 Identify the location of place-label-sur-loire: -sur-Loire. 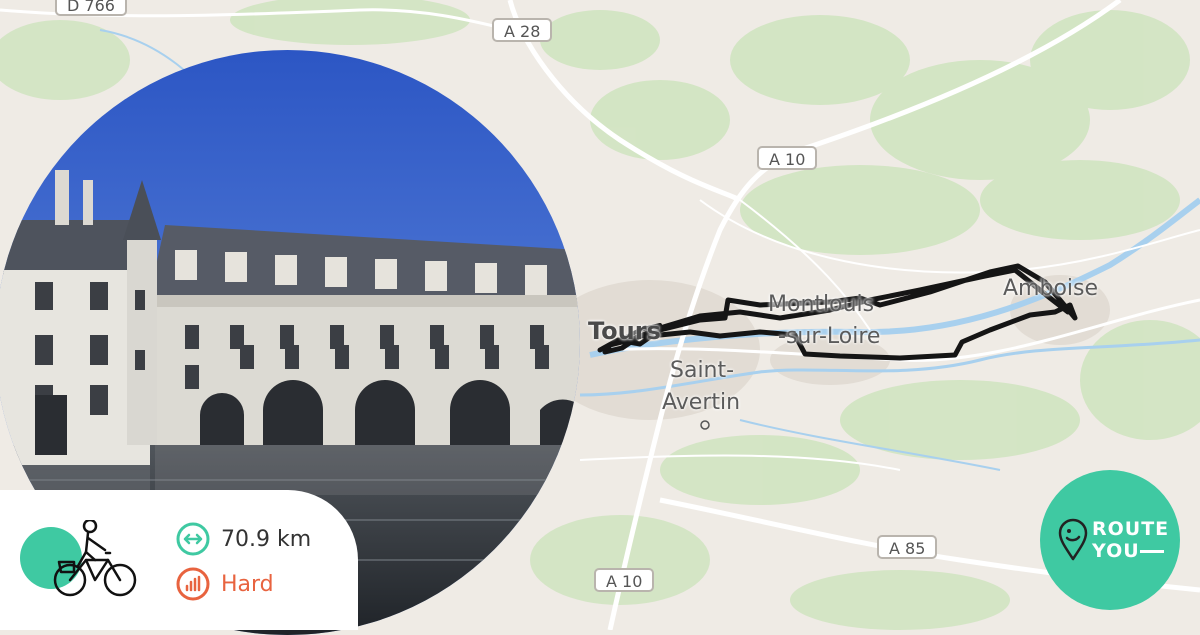
(829, 336).